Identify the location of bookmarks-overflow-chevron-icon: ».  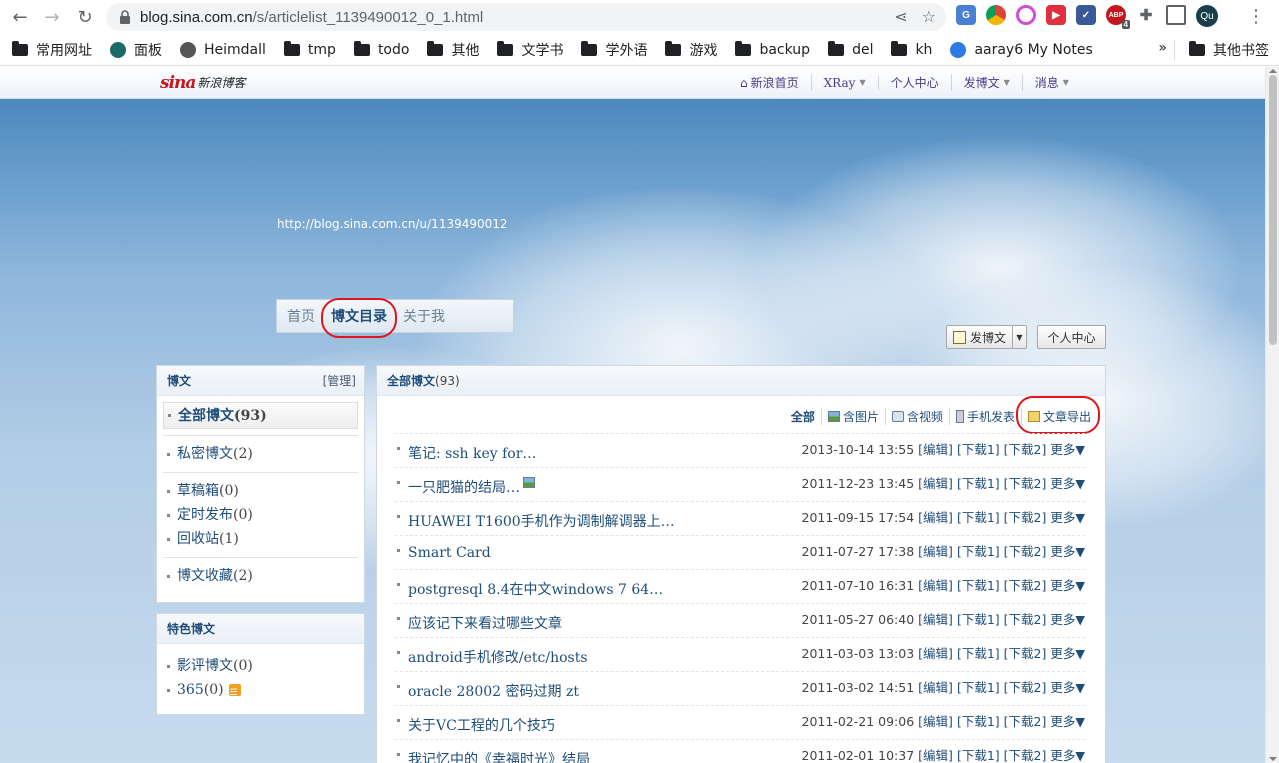
(1162, 48).